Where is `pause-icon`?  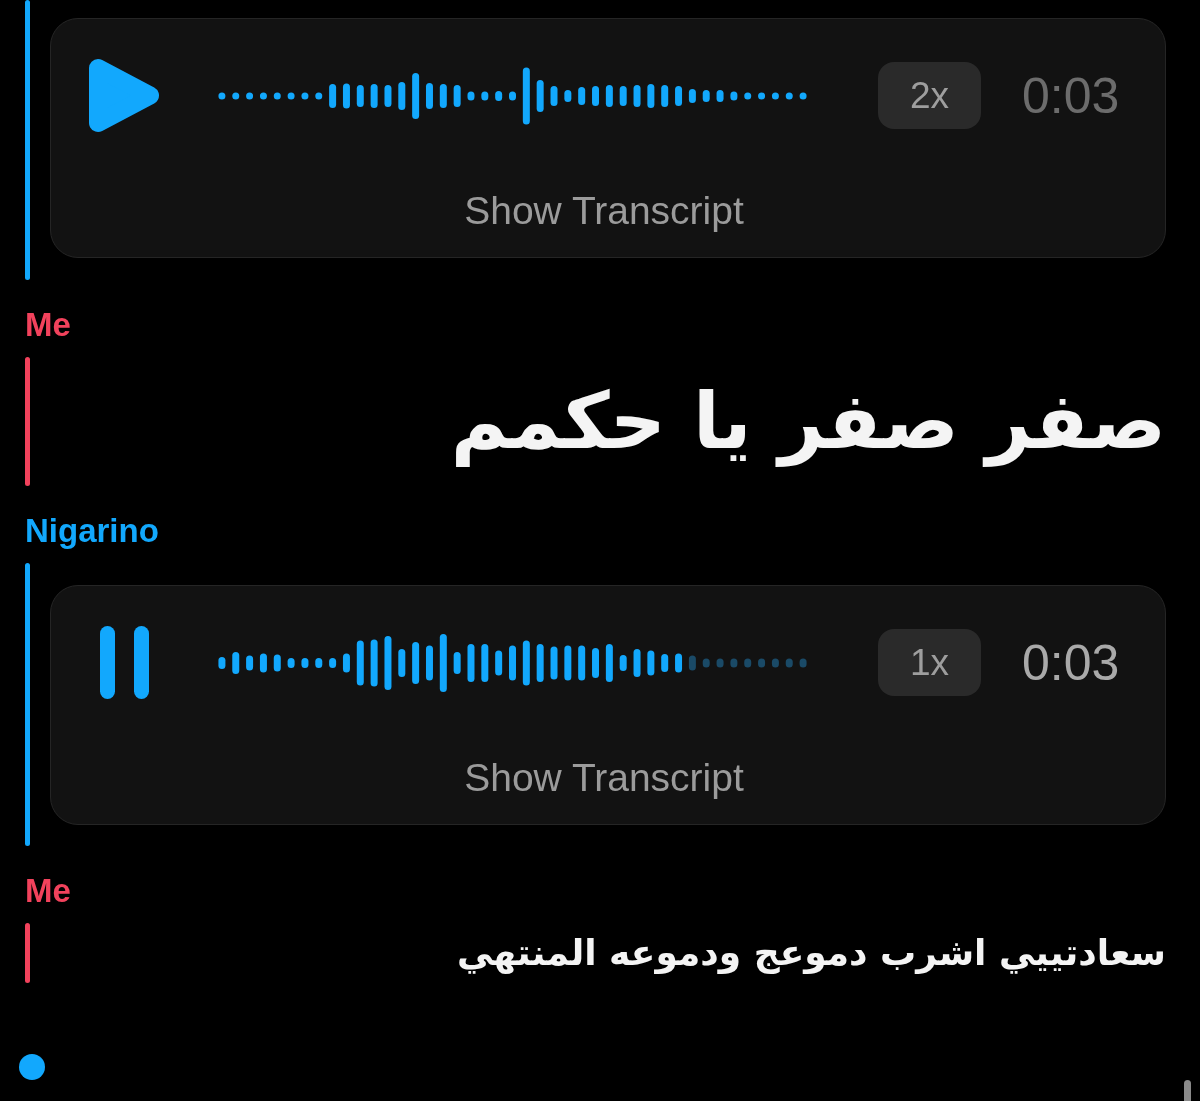
pause-icon is located at coordinates (124, 662).